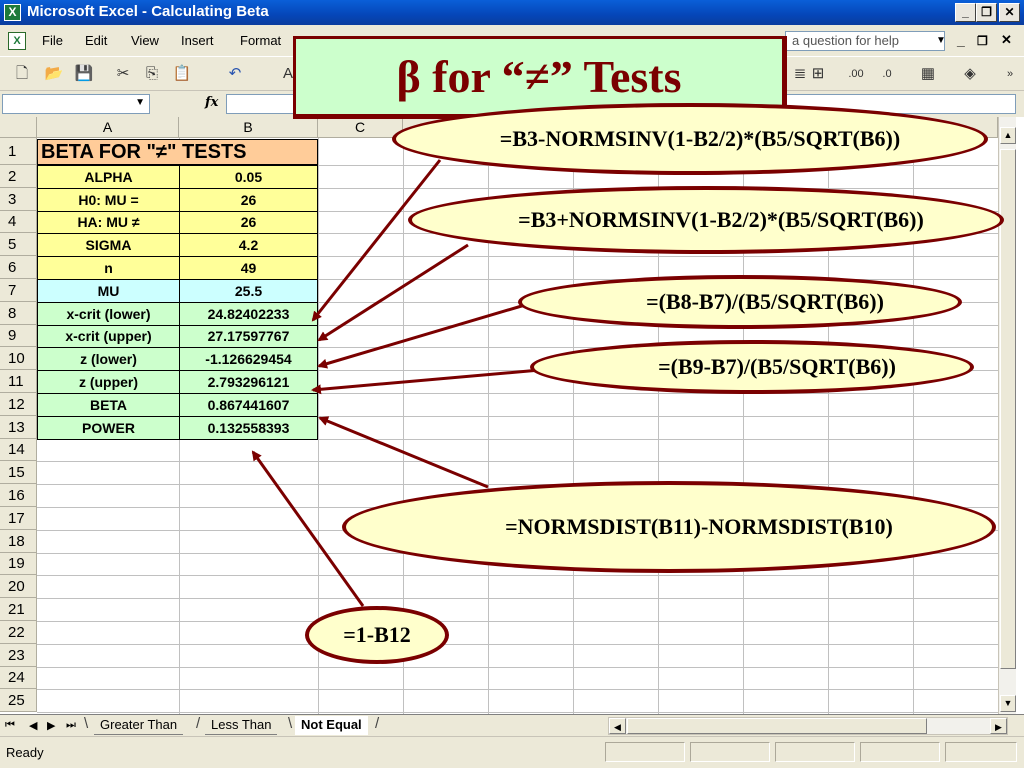 Image resolution: width=1024 pixels, height=768 pixels. I want to click on tab-greater-than: Greater Than, so click(139, 725).